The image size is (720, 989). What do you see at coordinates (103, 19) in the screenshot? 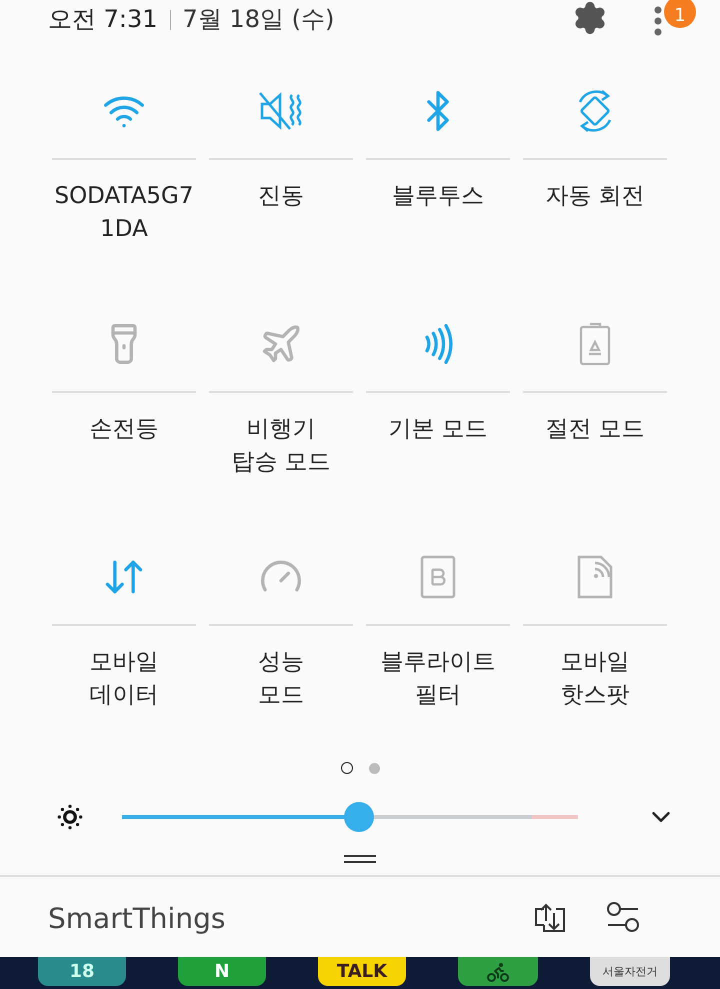
I see `clock: 오전 7:31` at bounding box center [103, 19].